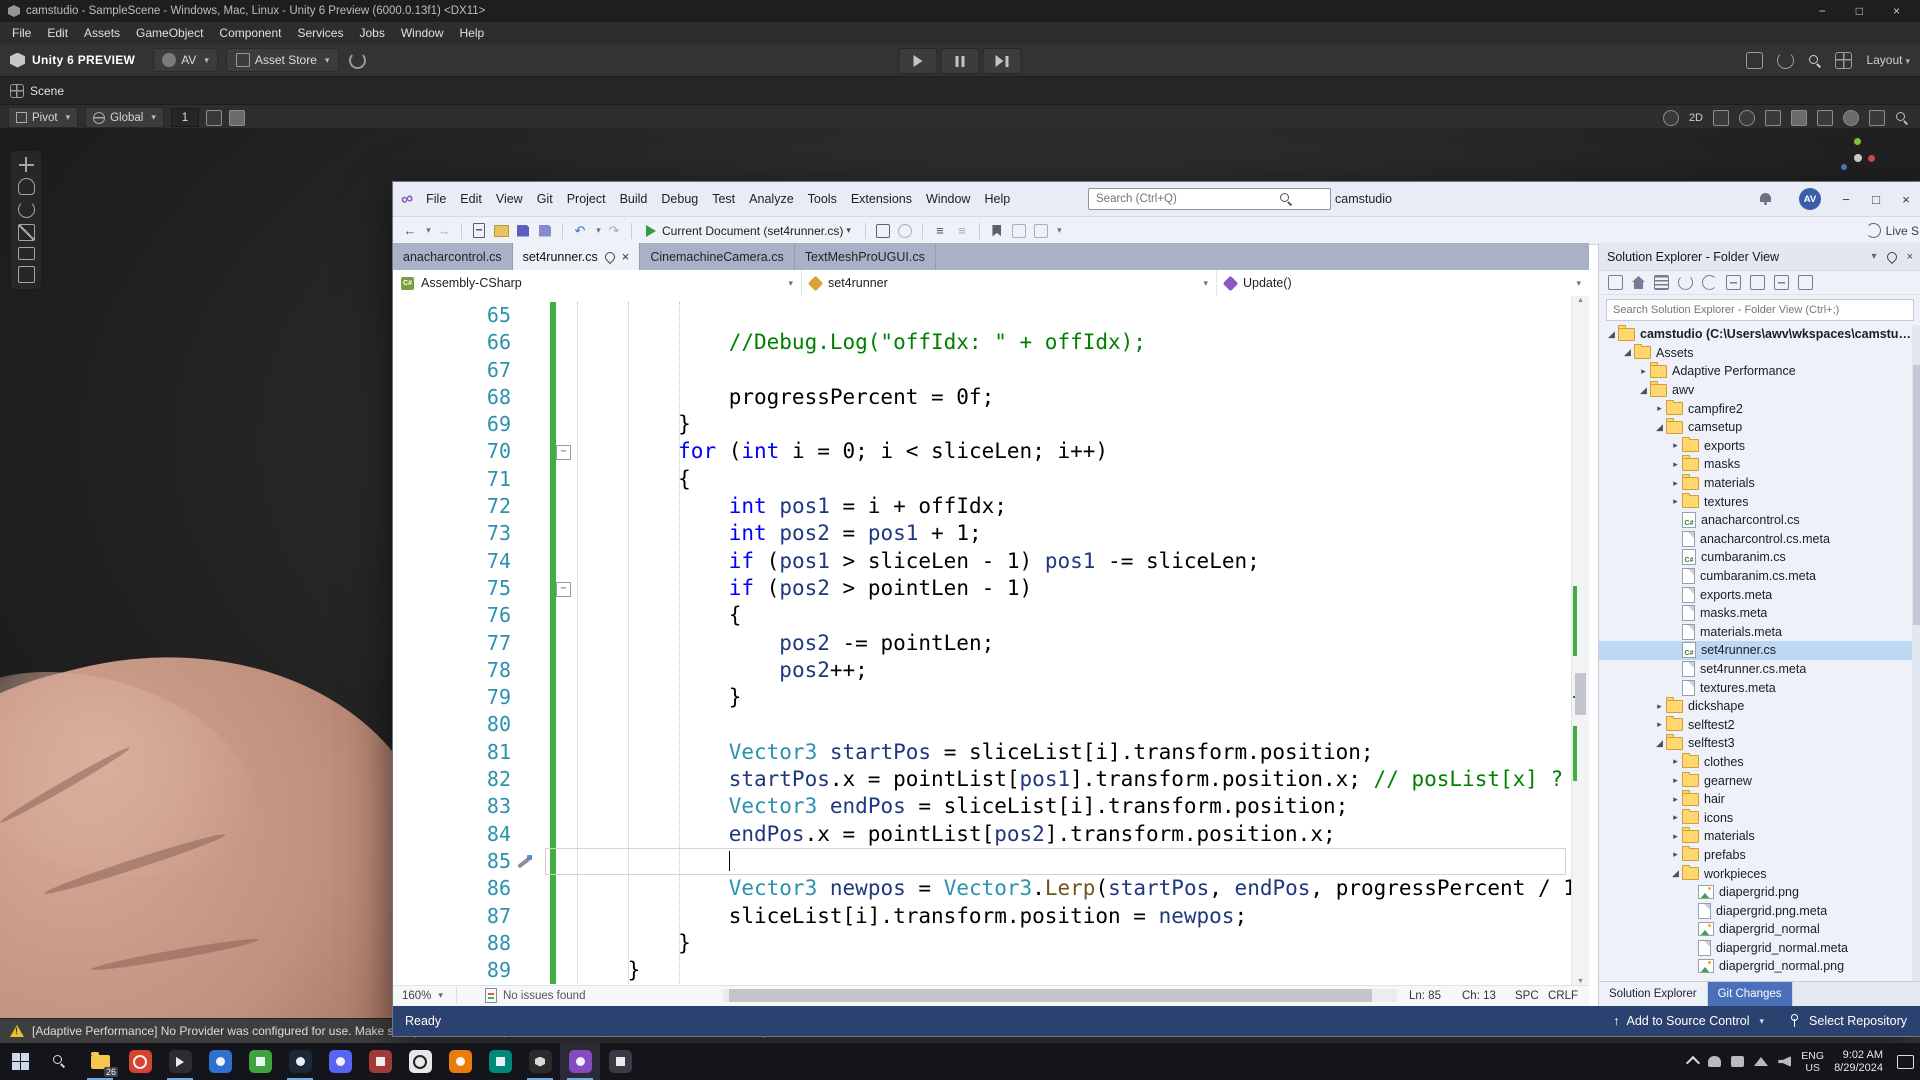  What do you see at coordinates (1715, 1061) in the screenshot?
I see `cloud-tray-icon` at bounding box center [1715, 1061].